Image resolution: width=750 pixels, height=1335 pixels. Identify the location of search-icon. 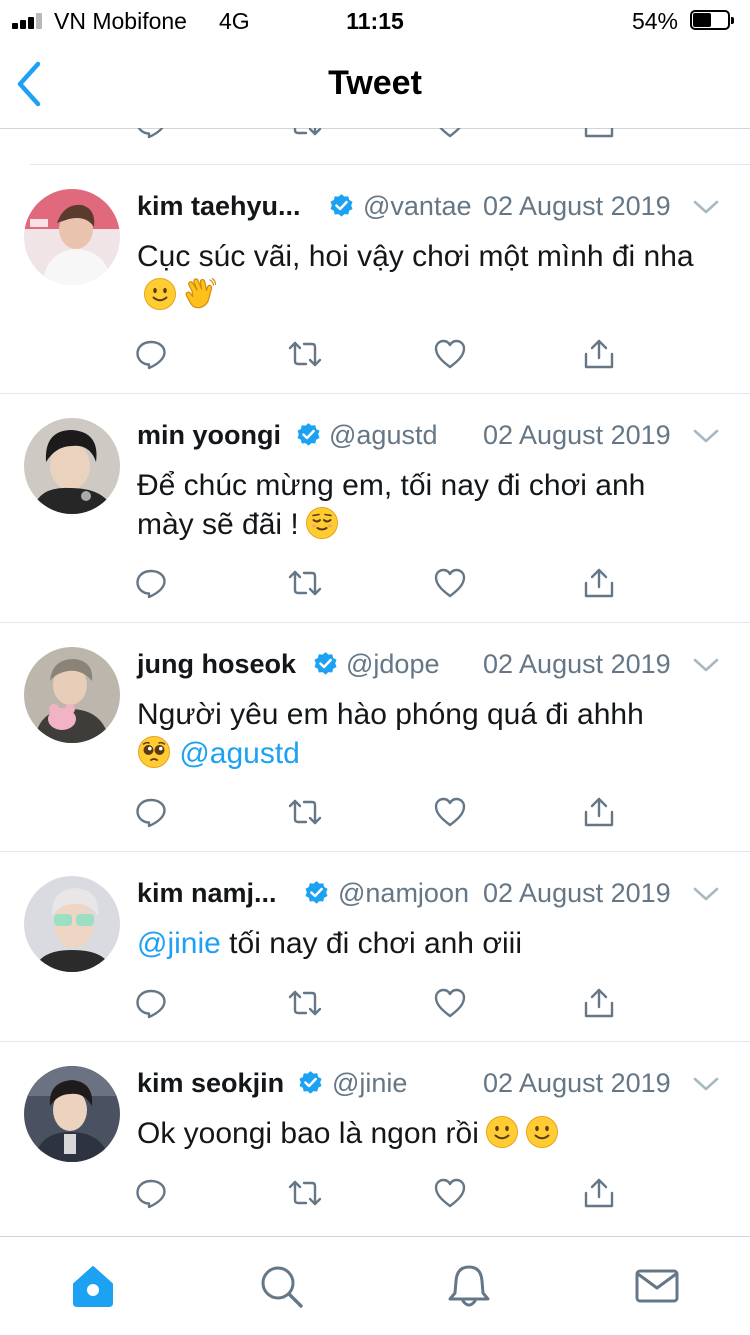
(281, 1286).